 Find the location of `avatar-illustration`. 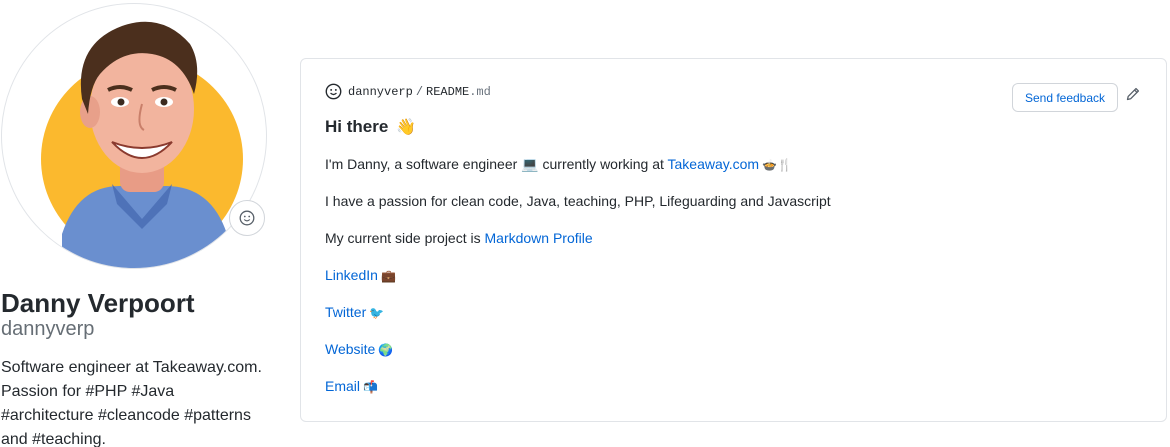

avatar-illustration is located at coordinates (142, 144).